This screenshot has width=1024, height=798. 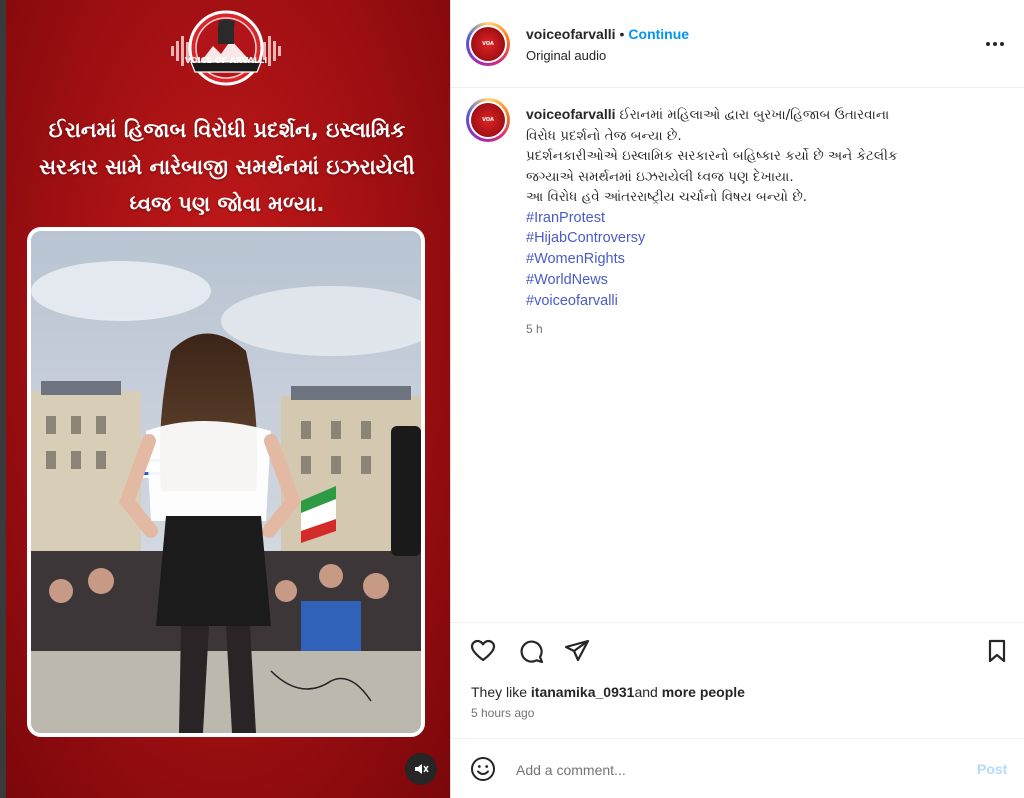 I want to click on comment-bar: Post, so click(x=737, y=768).